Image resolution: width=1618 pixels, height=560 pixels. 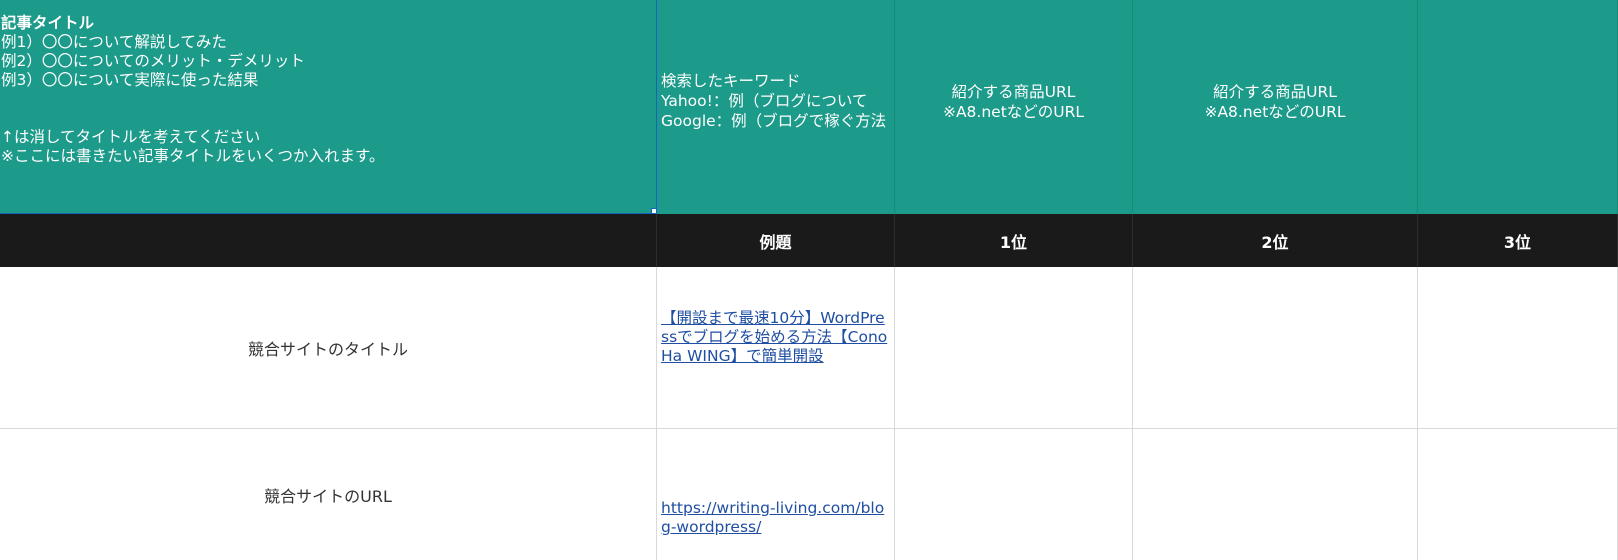 I want to click on rank-row: 例題 1位 2位 3位, so click(x=809, y=240).